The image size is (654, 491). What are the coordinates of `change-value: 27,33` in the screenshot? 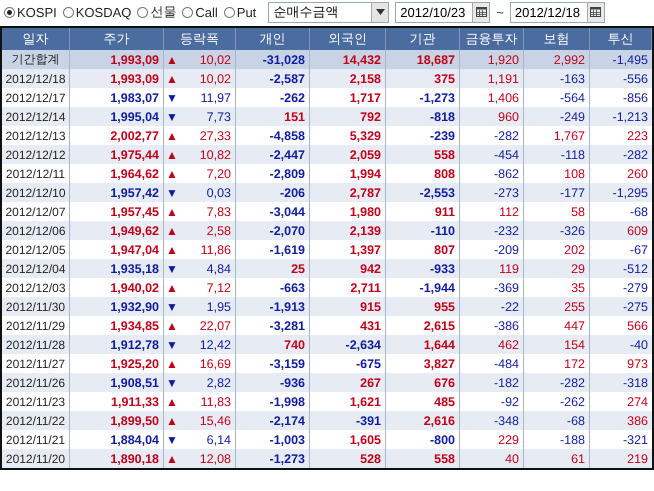 It's located at (215, 135).